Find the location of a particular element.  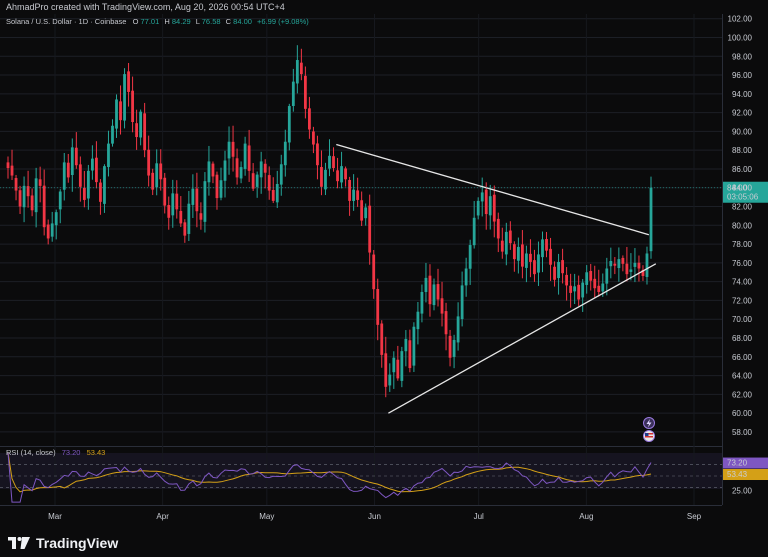

rsi-level-label: 25.00 is located at coordinates (742, 491).